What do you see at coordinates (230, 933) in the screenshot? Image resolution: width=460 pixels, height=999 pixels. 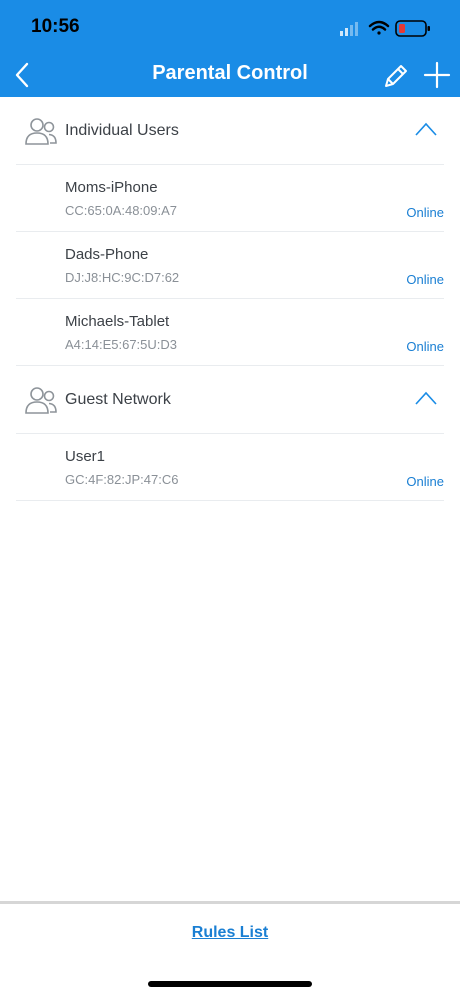 I see `rules-list-link: Rules List` at bounding box center [230, 933].